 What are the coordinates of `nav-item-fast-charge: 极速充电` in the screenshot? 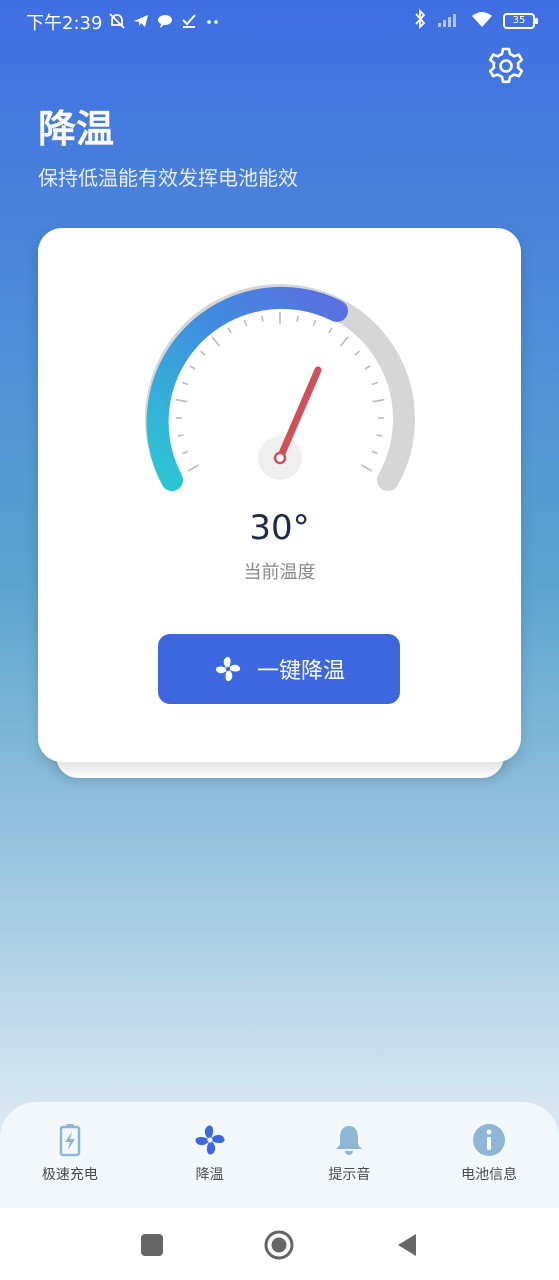 It's located at (70, 1153).